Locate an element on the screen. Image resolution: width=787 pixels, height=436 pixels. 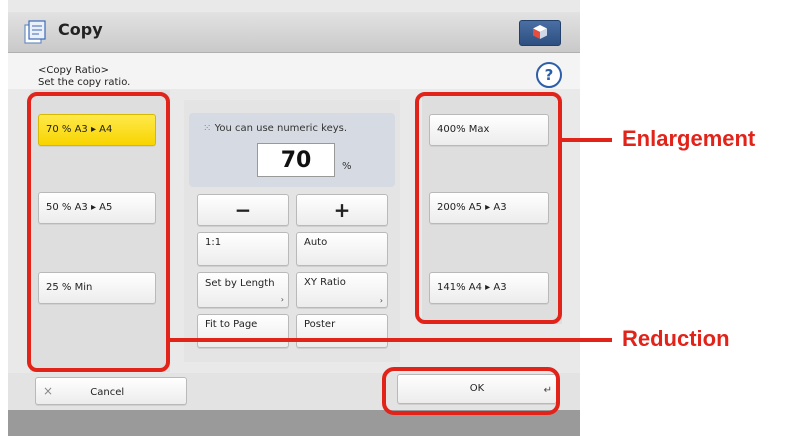
enlargement-highlight is located at coordinates (488, 208).